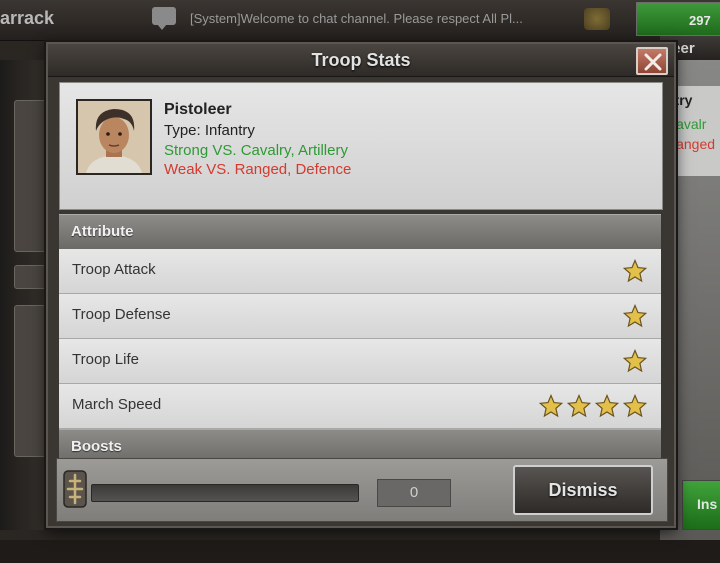  Describe the element at coordinates (360, 232) in the screenshot. I see `attribute-section-header: Attribute` at that location.